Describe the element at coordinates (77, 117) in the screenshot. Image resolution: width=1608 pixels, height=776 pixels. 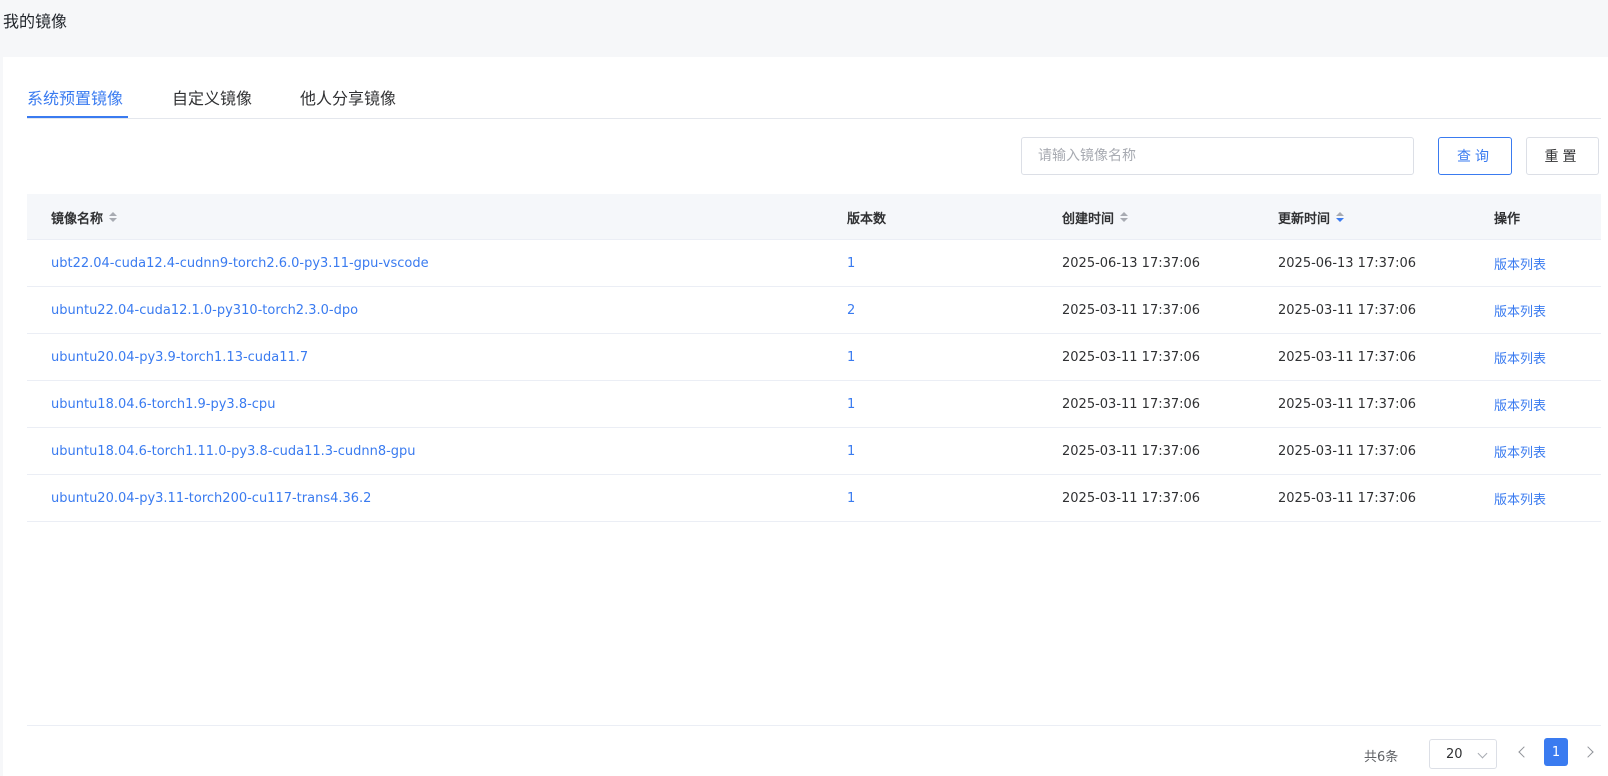
I see `active-tab-underline` at that location.